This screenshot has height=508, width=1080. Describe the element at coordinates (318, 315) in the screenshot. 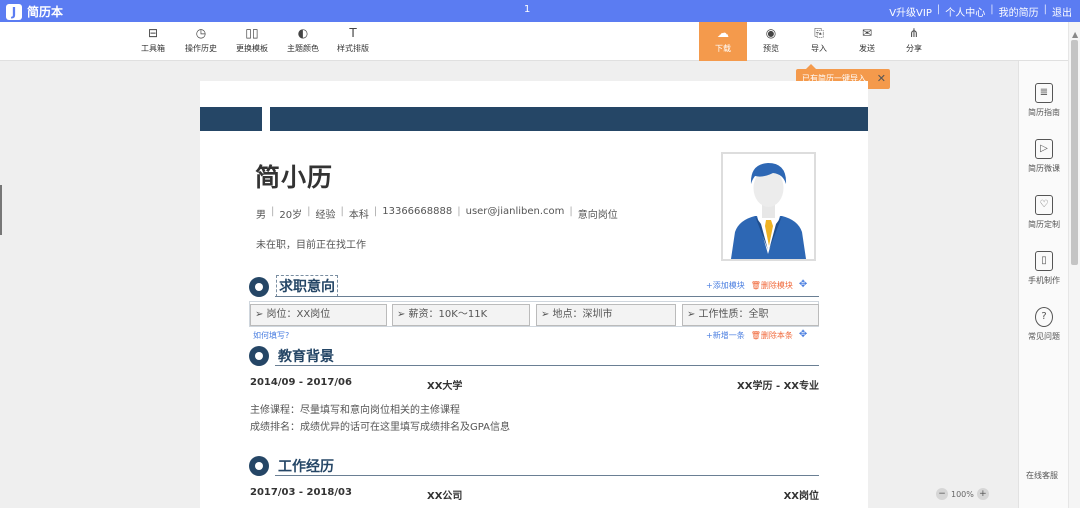

I see `intent-position-field: ➢ 岗位：XX岗位` at that location.